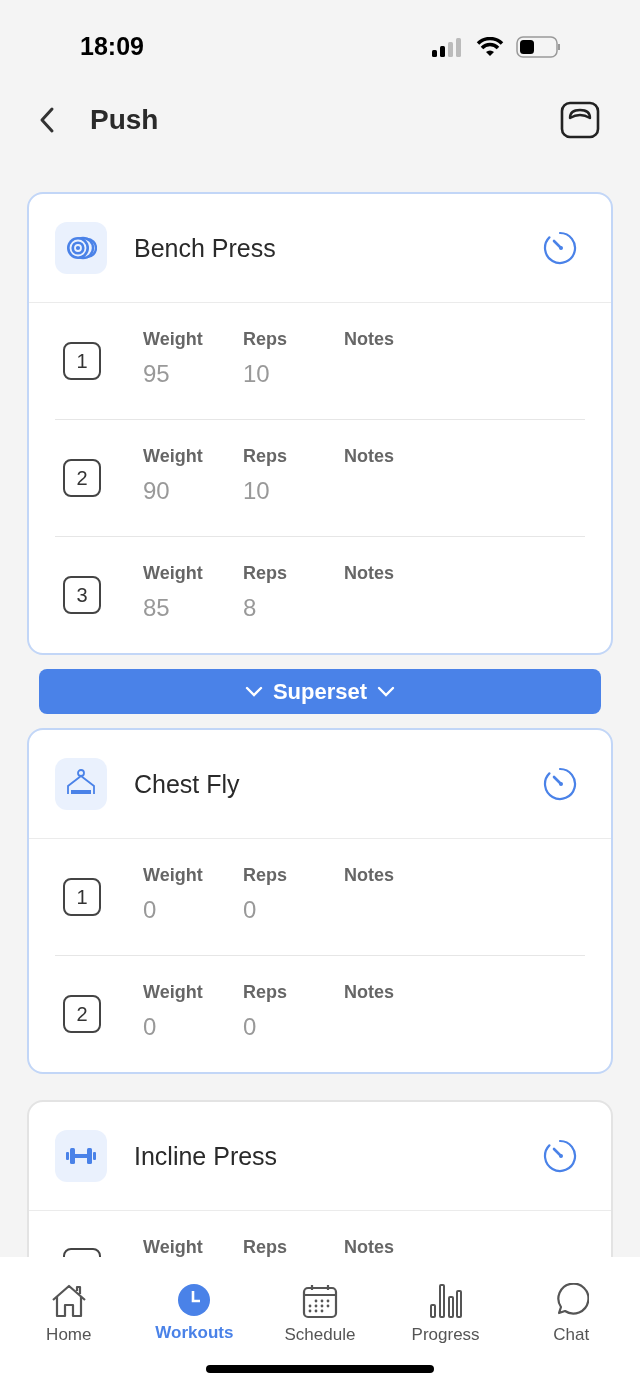  What do you see at coordinates (178, 608) in the screenshot?
I see `weight-field: 85` at bounding box center [178, 608].